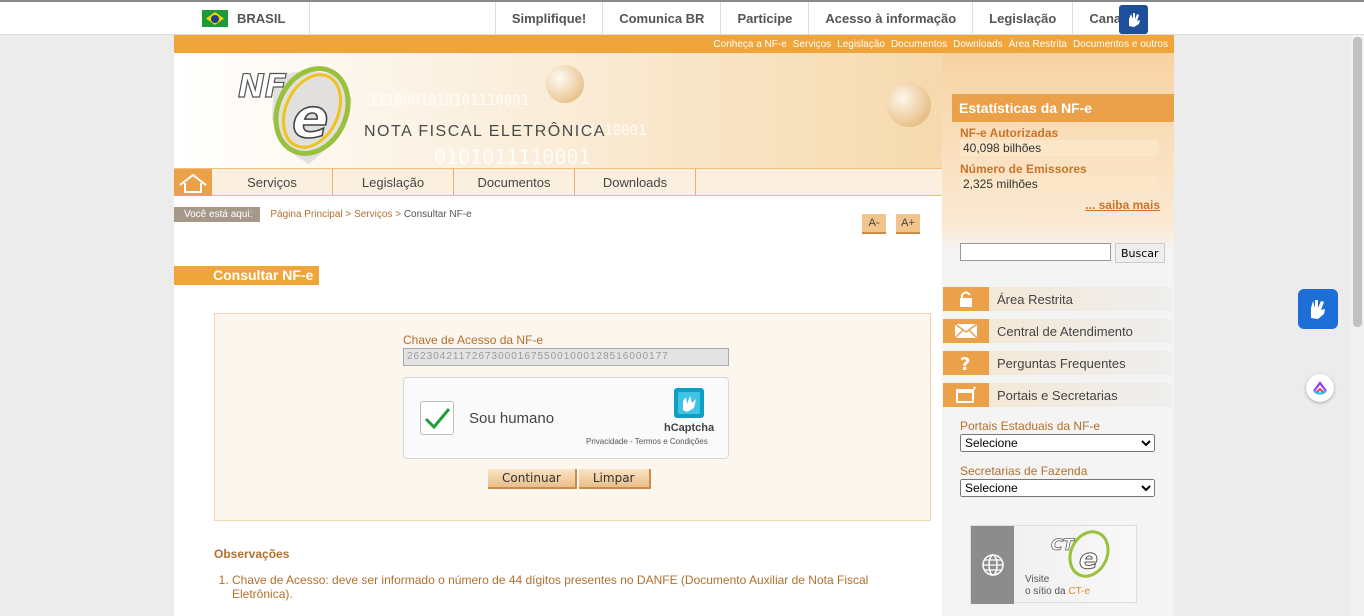  Describe the element at coordinates (908, 224) in the screenshot. I see `font-increase-button: A+` at that location.